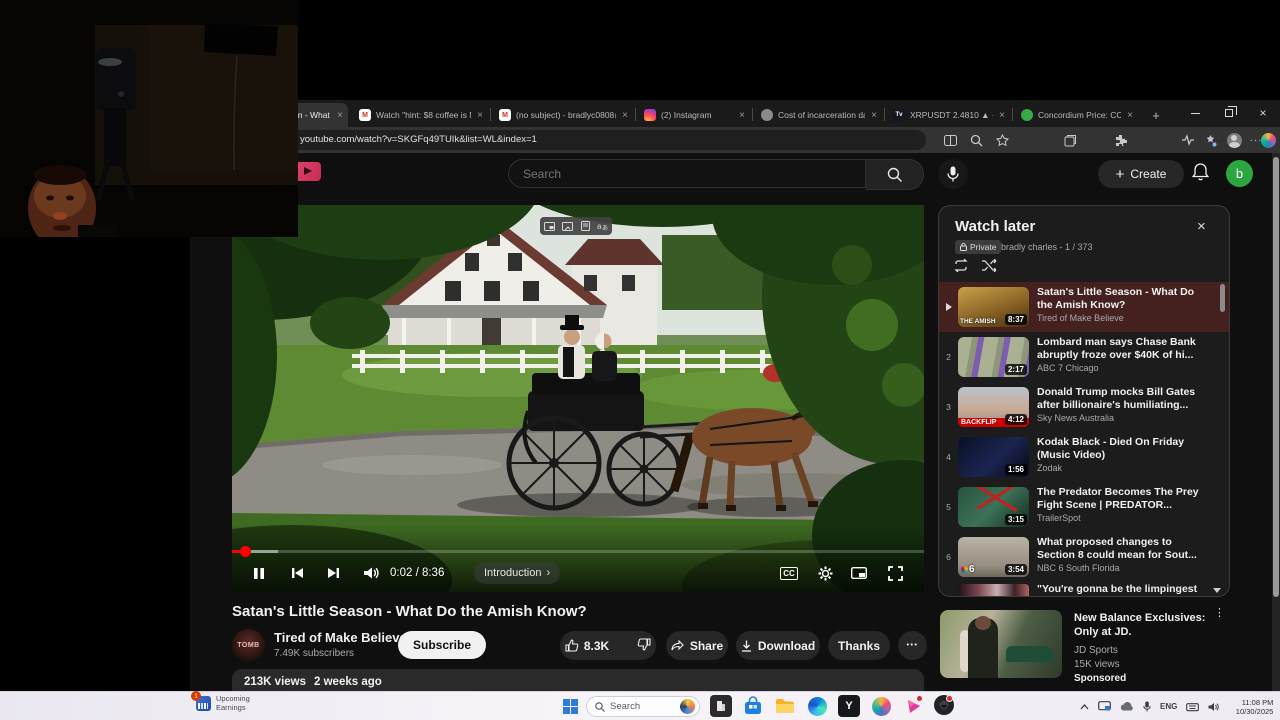 Image resolution: width=1280 pixels, height=720 pixels. I want to click on tab-gmail-1: M Watch "hint: $8 coffee is NOT th ×, so click(420, 115).